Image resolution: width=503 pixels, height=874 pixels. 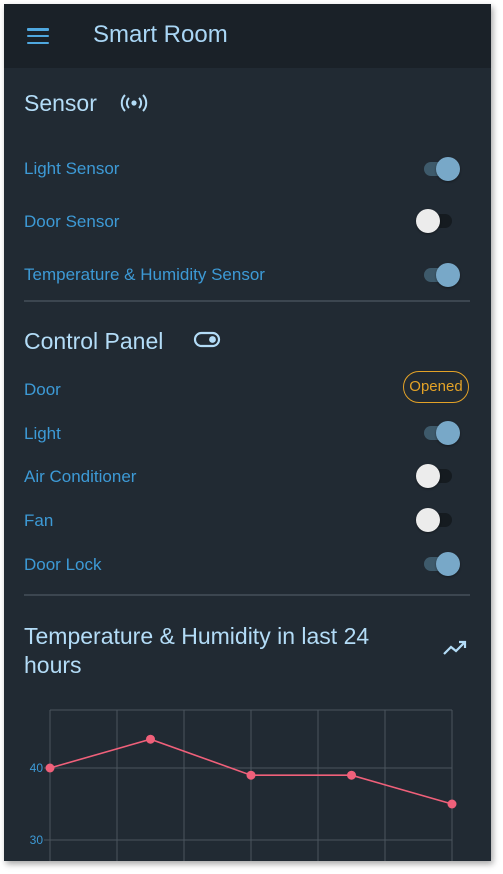 What do you see at coordinates (72, 221) in the screenshot?
I see `sensor-label-door: Door Sensor` at bounding box center [72, 221].